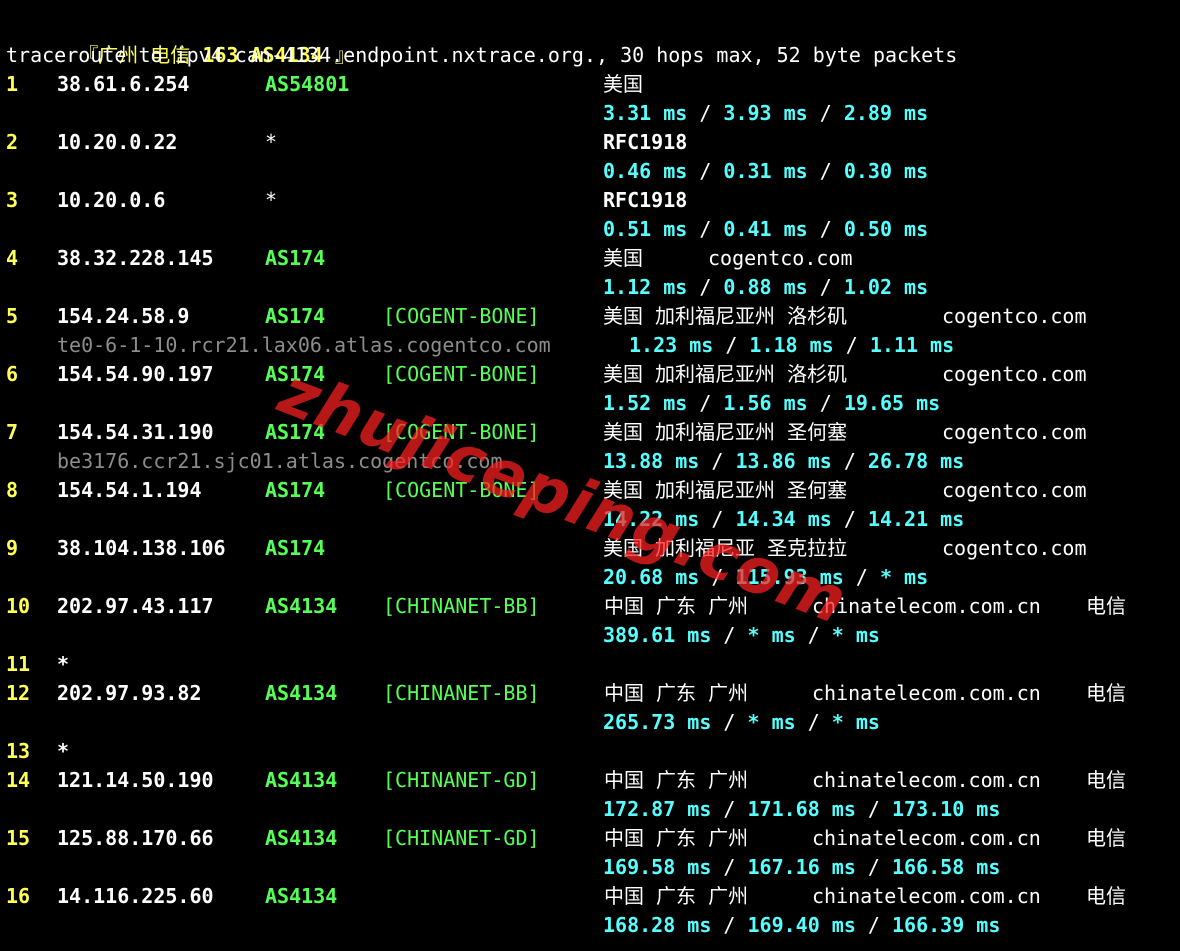 Image resolution: width=1180 pixels, height=951 pixels. What do you see at coordinates (657, 809) in the screenshot?
I see `rtt-value: 172.87 ms` at bounding box center [657, 809].